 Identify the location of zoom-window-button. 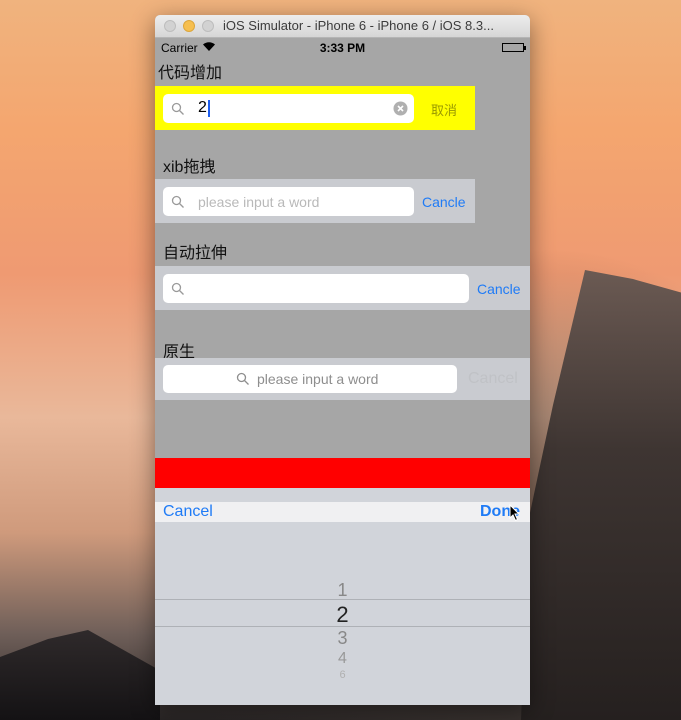
(208, 26).